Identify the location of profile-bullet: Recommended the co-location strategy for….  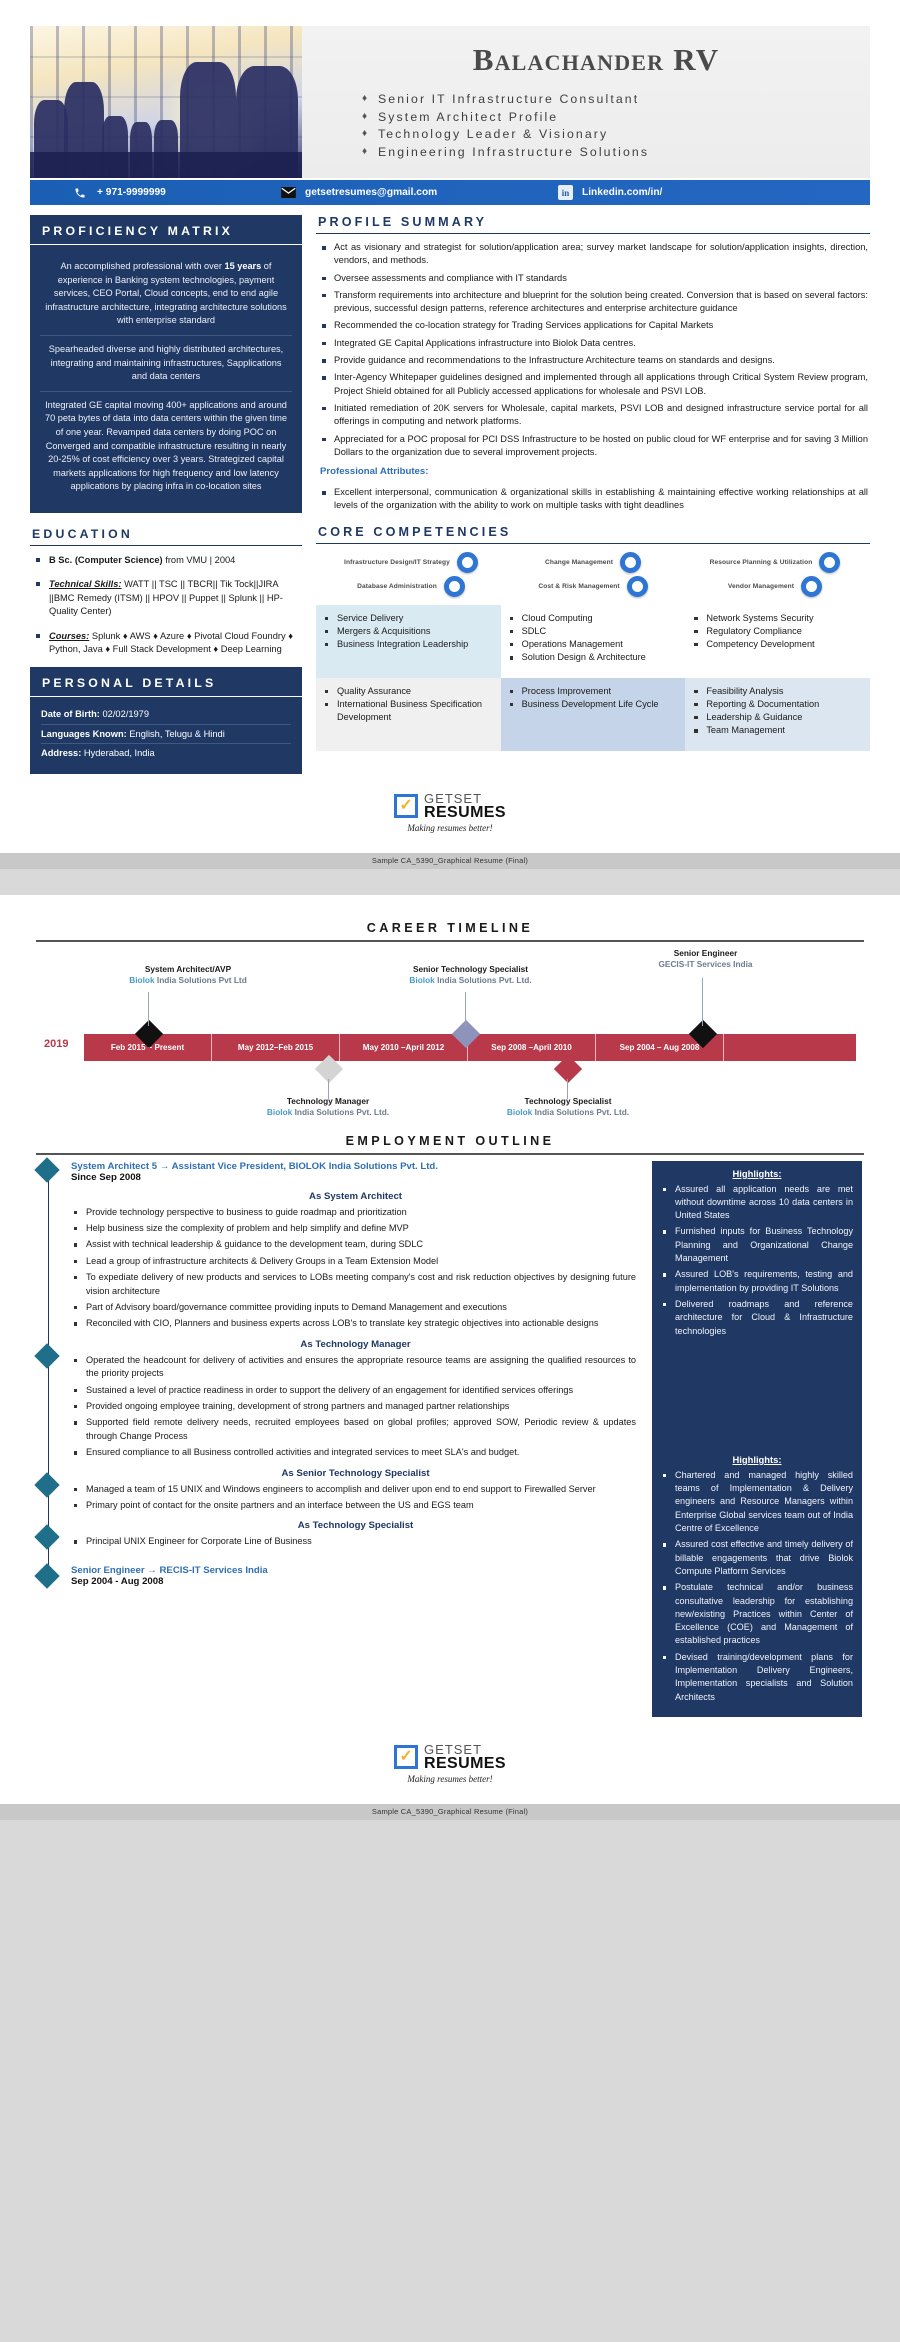
(594, 325).